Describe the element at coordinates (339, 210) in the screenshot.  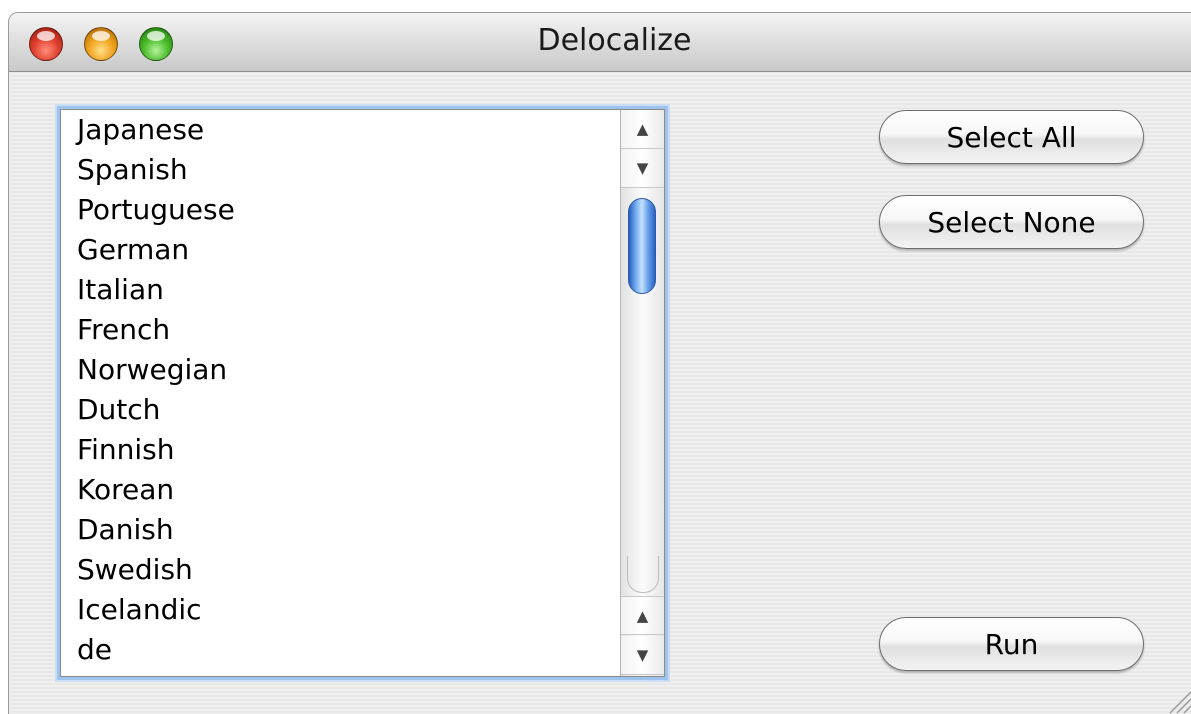
I see `list-item: Portuguese` at that location.